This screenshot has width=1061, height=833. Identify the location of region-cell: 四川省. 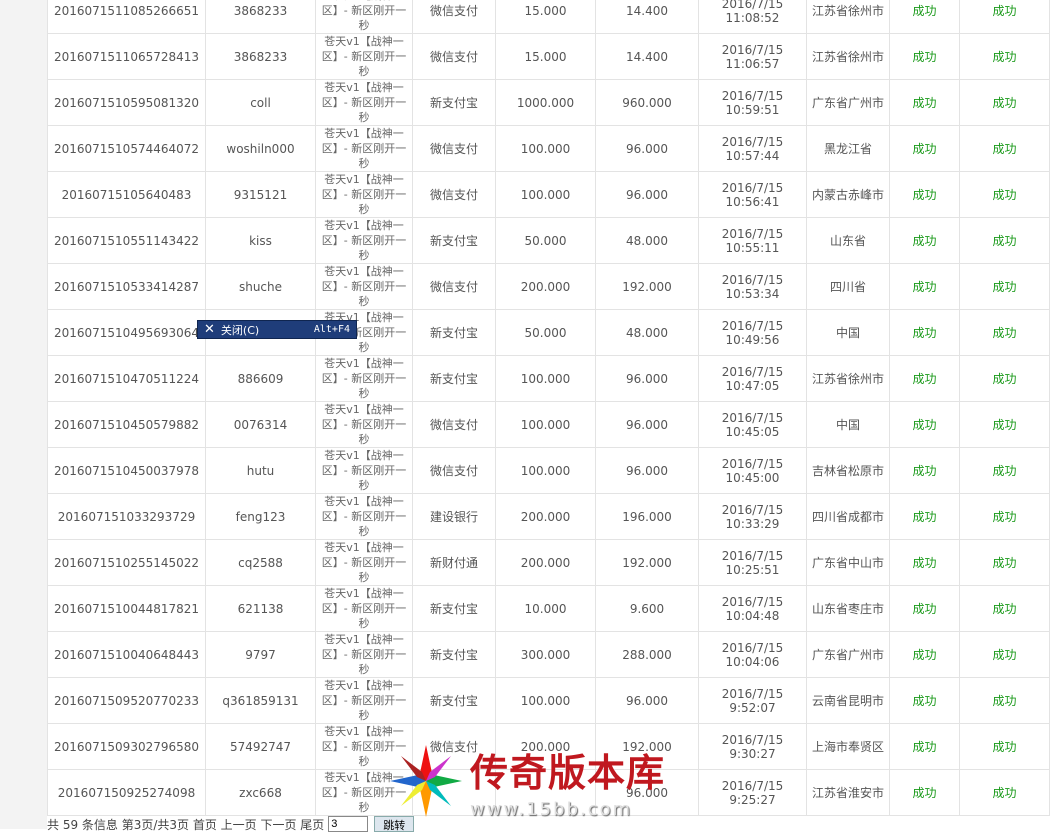
(848, 286).